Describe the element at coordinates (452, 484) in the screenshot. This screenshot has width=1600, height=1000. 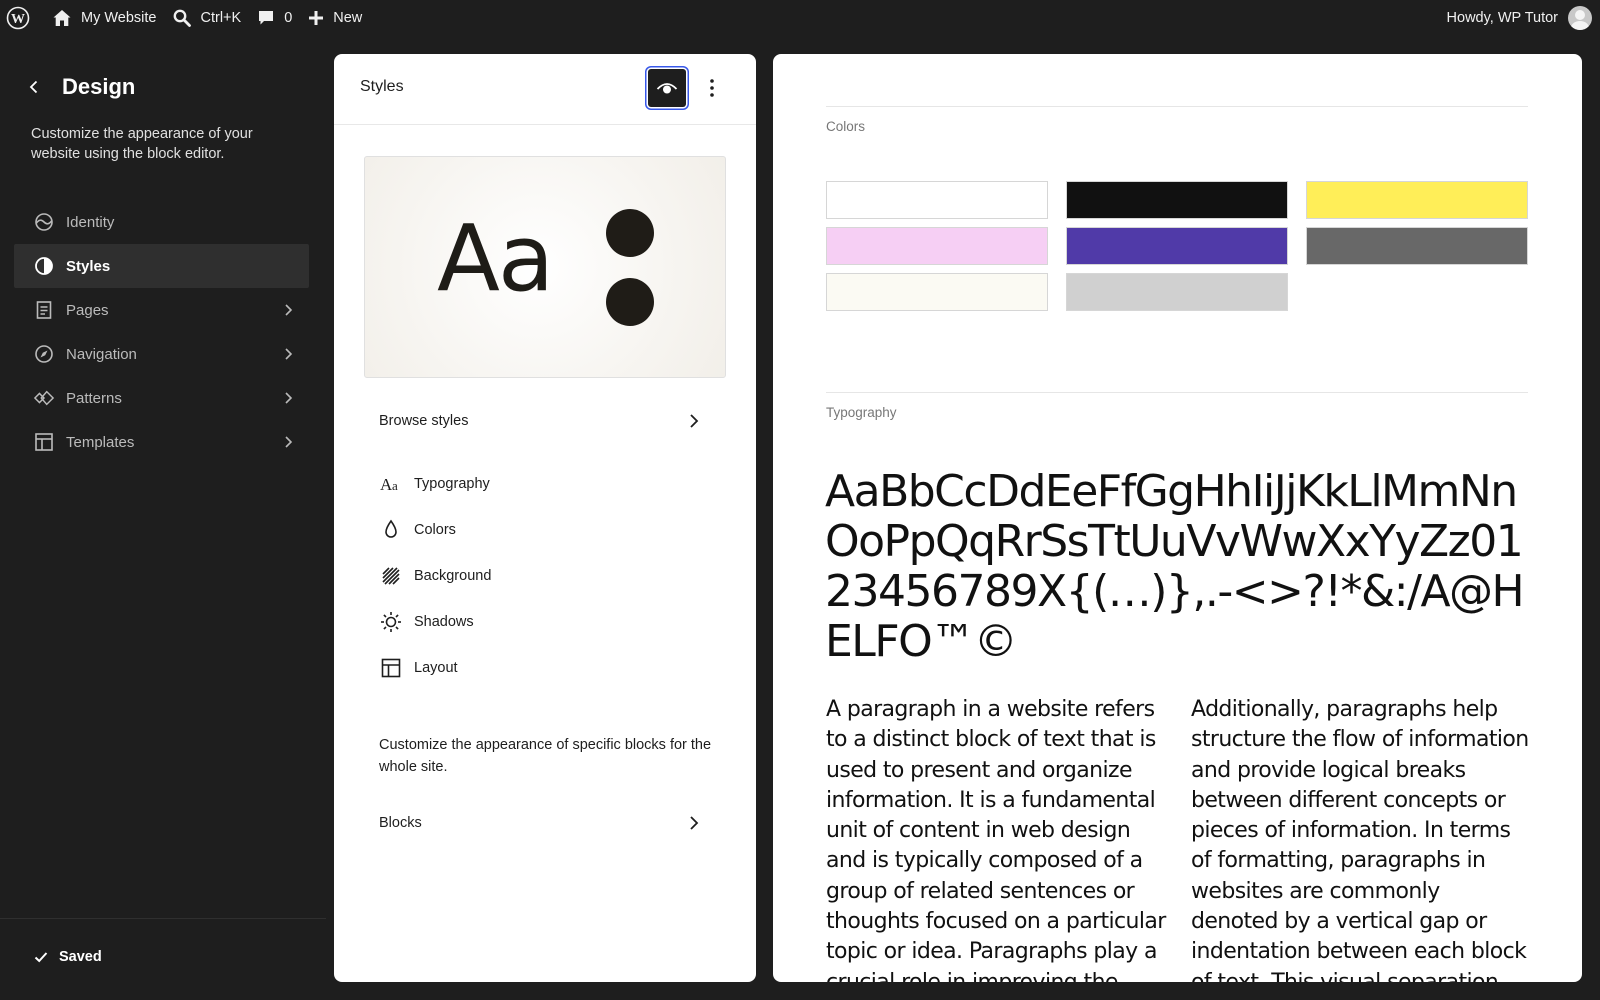
I see `option-label: Typography` at that location.